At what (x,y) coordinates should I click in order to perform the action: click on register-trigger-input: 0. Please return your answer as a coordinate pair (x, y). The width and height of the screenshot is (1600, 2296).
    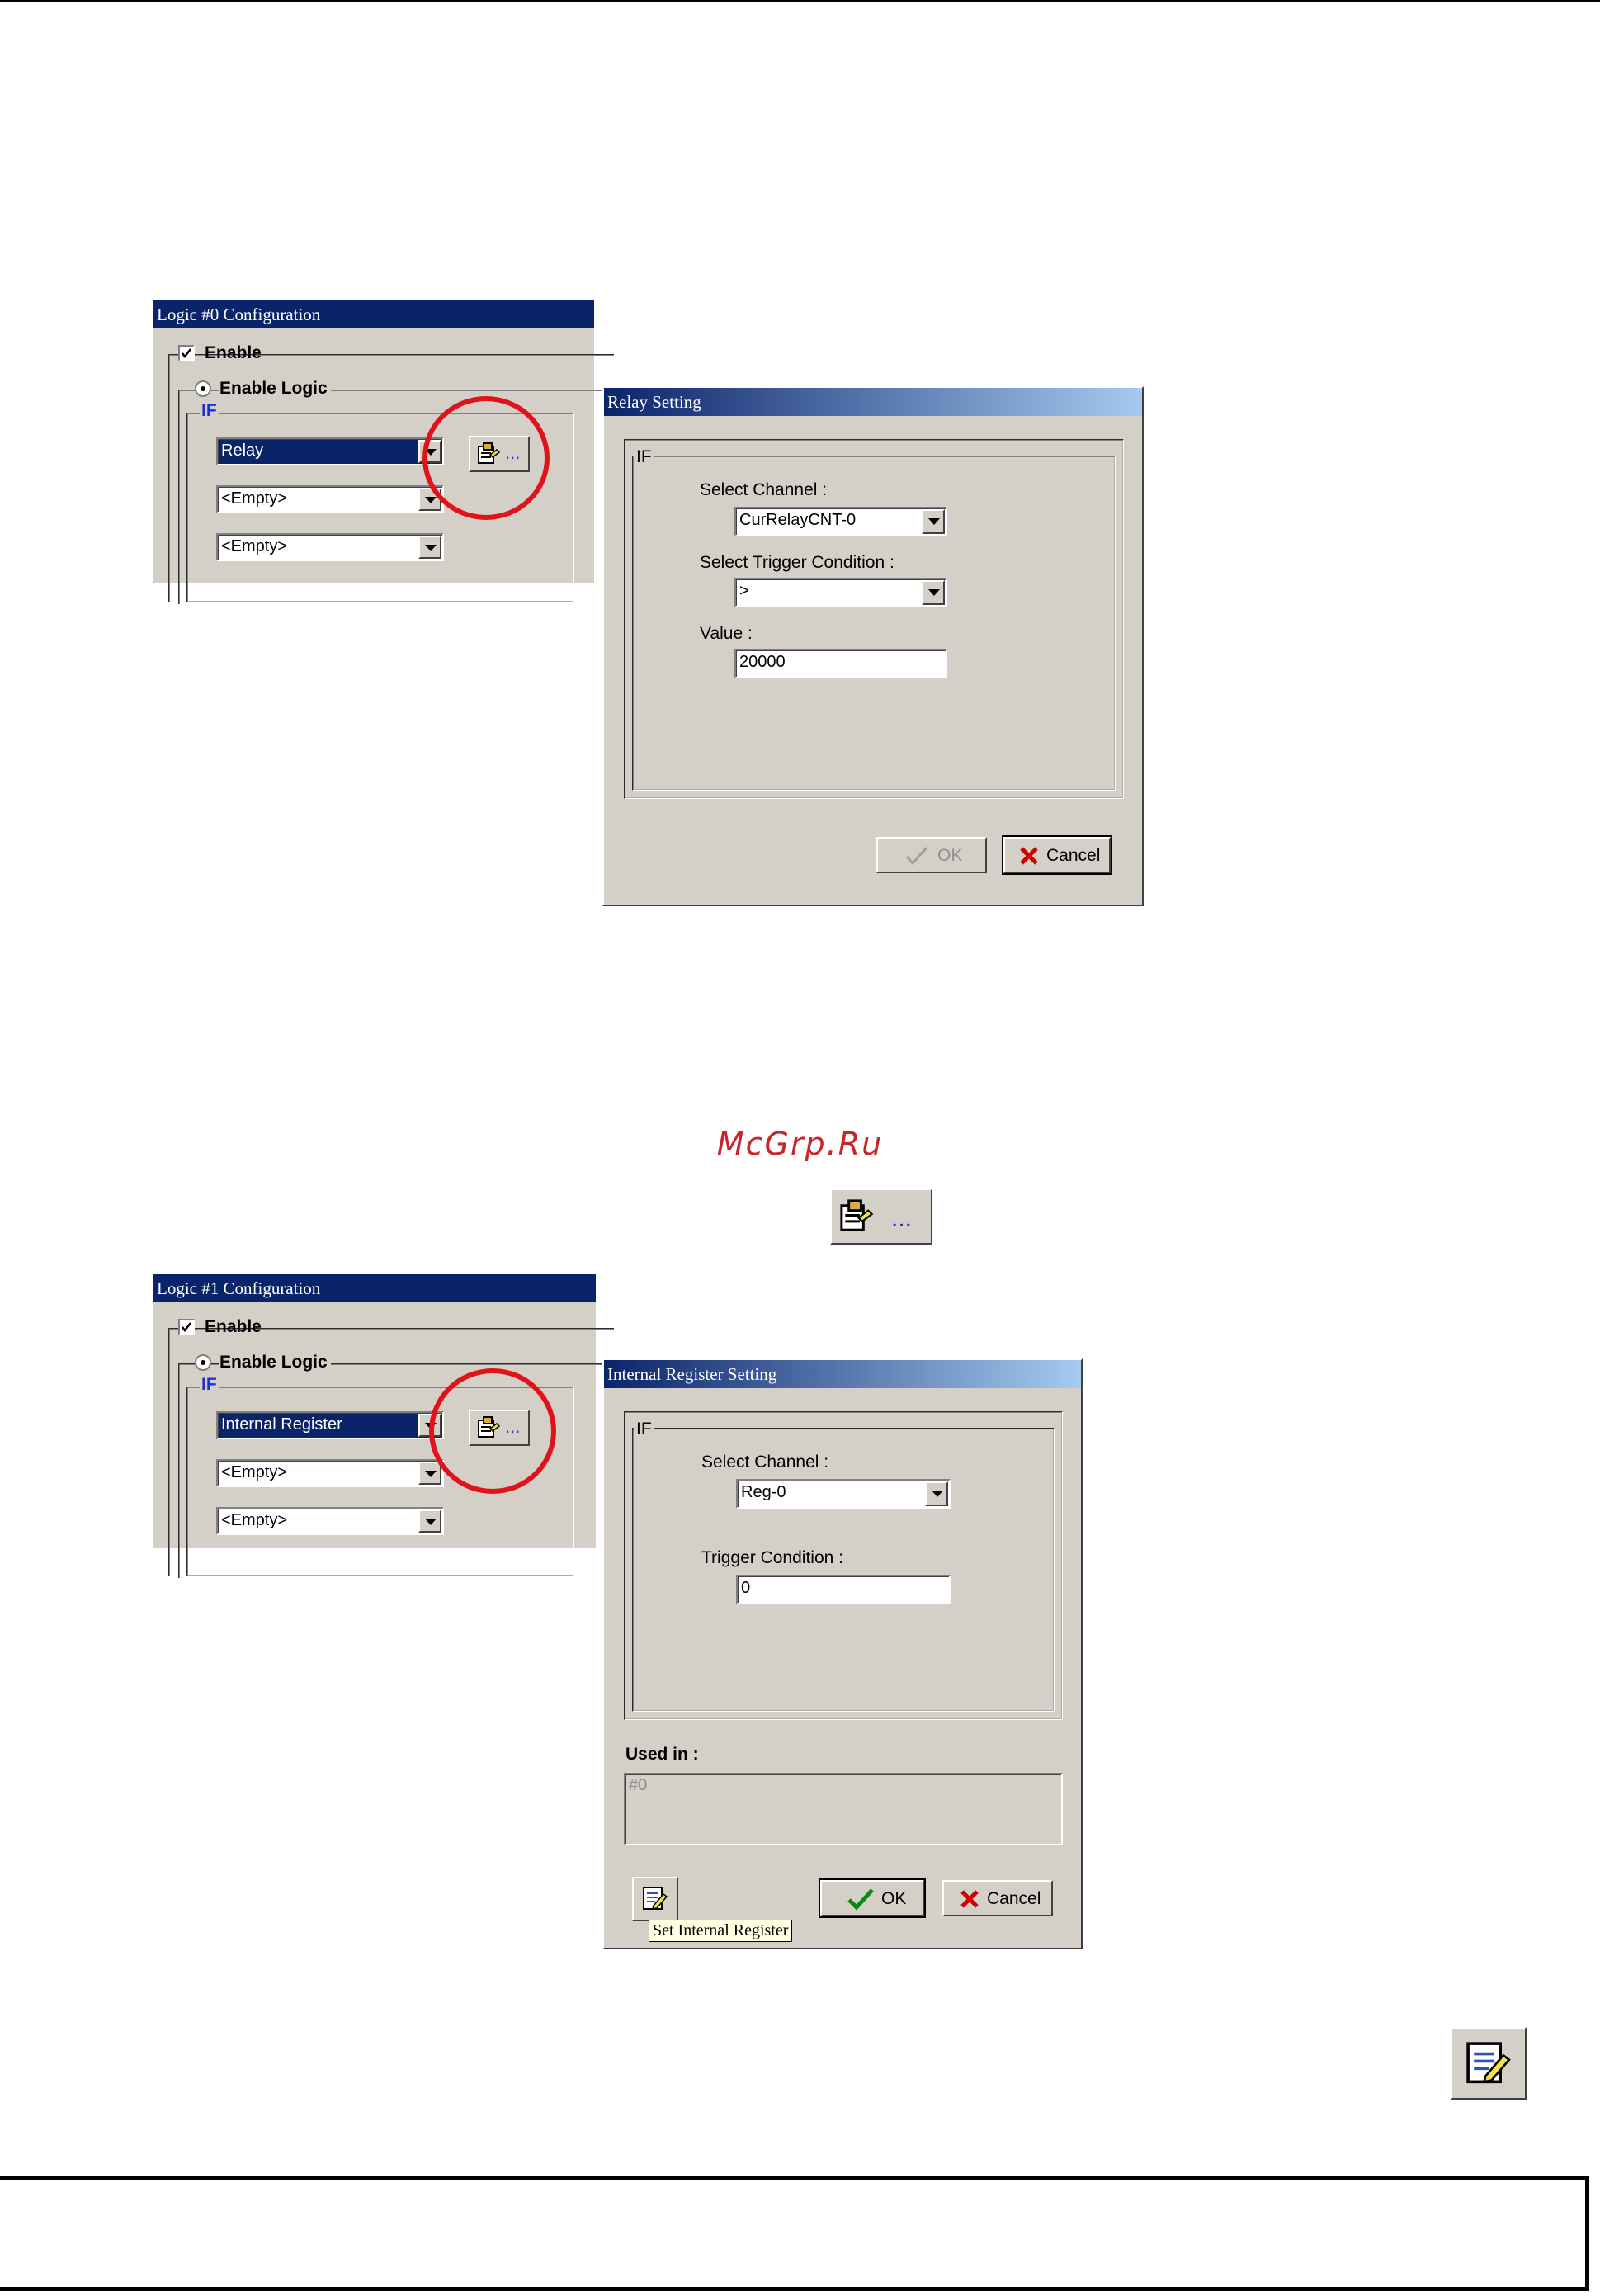
    Looking at the image, I should click on (843, 1590).